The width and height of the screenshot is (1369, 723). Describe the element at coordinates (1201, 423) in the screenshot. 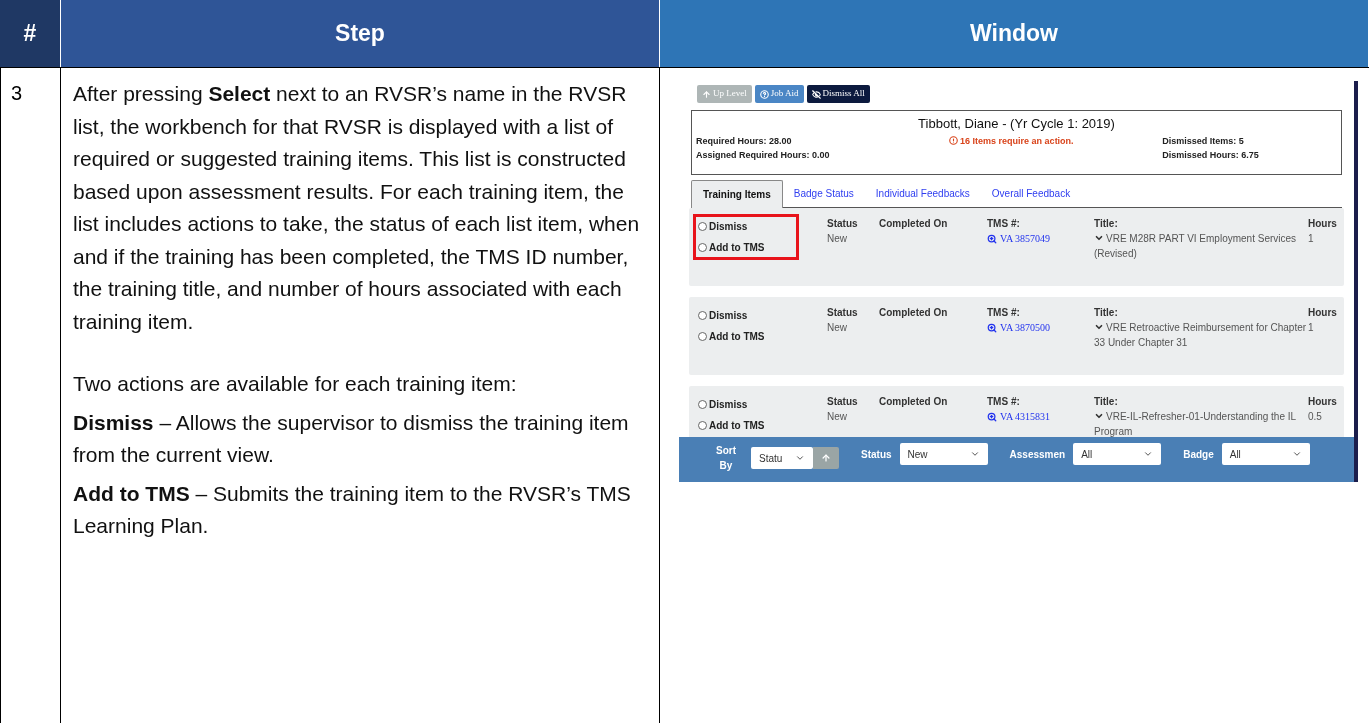

I see `training-title: VRE-IL-Refresher-01-Understanding the IL Program` at that location.